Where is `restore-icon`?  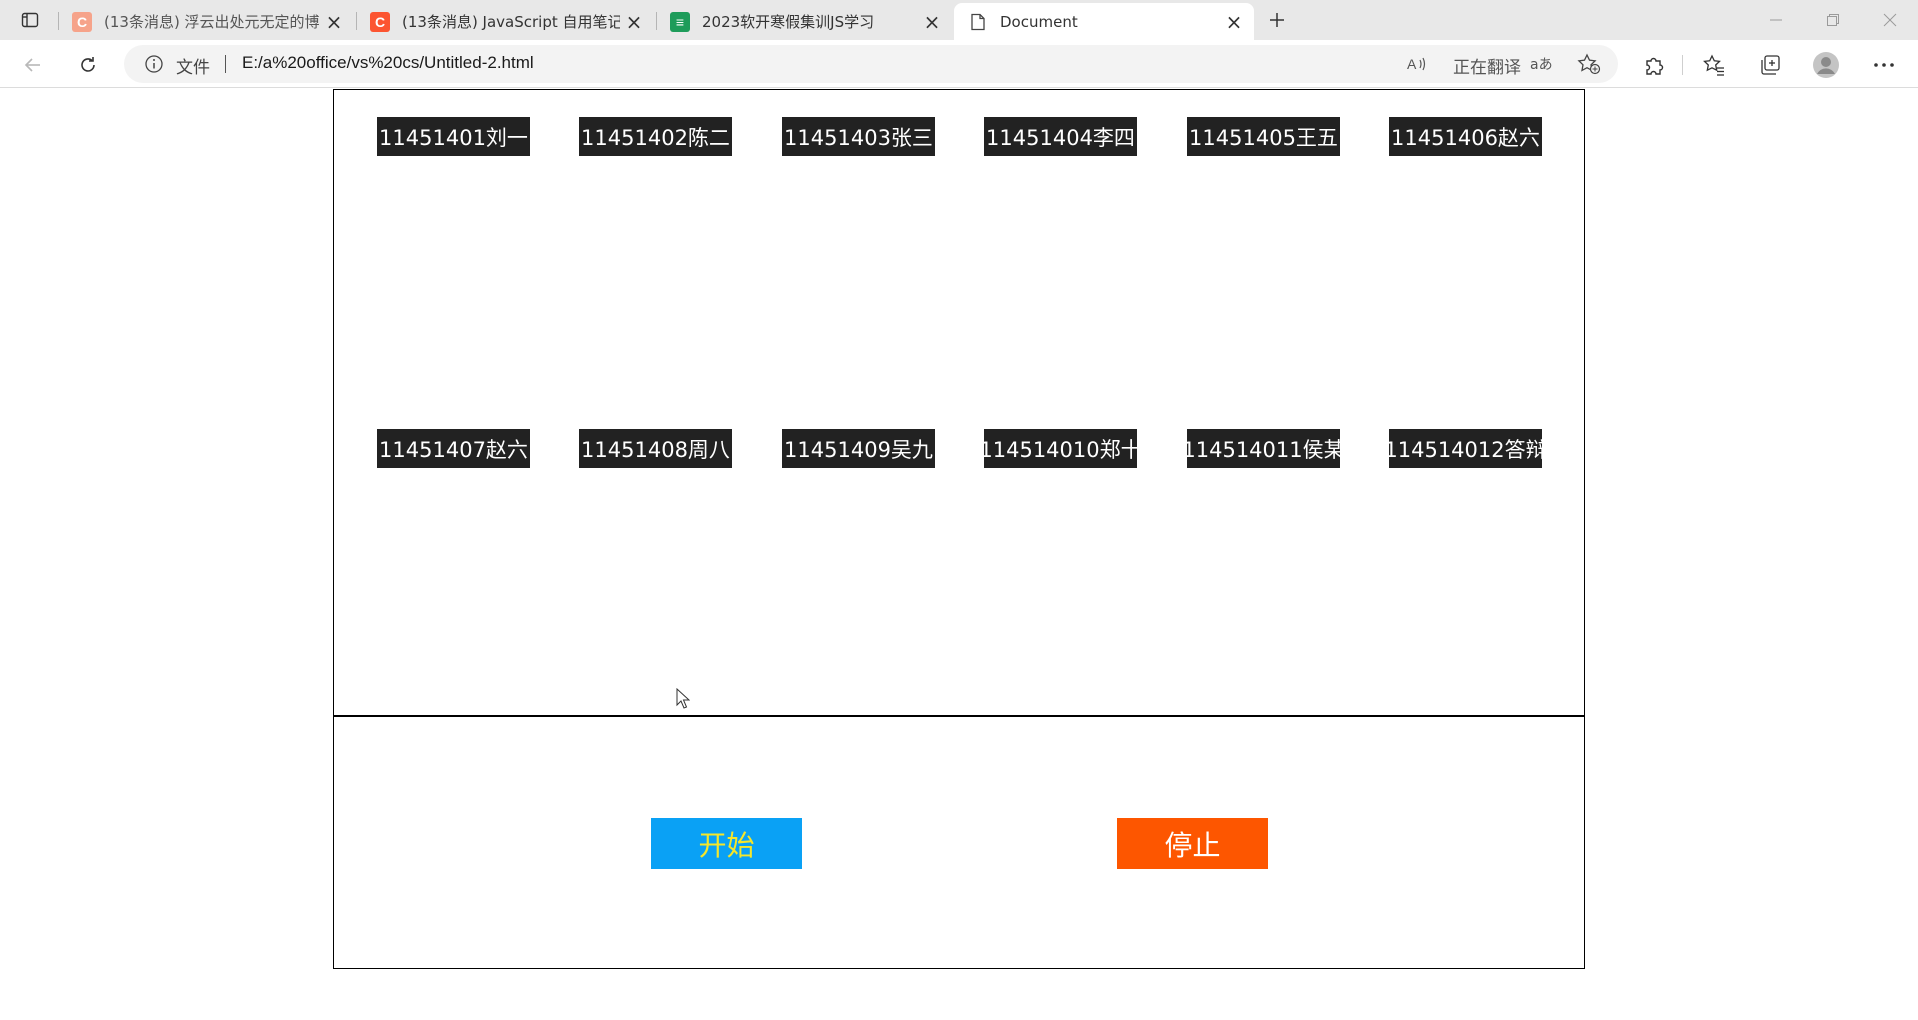 restore-icon is located at coordinates (1833, 20).